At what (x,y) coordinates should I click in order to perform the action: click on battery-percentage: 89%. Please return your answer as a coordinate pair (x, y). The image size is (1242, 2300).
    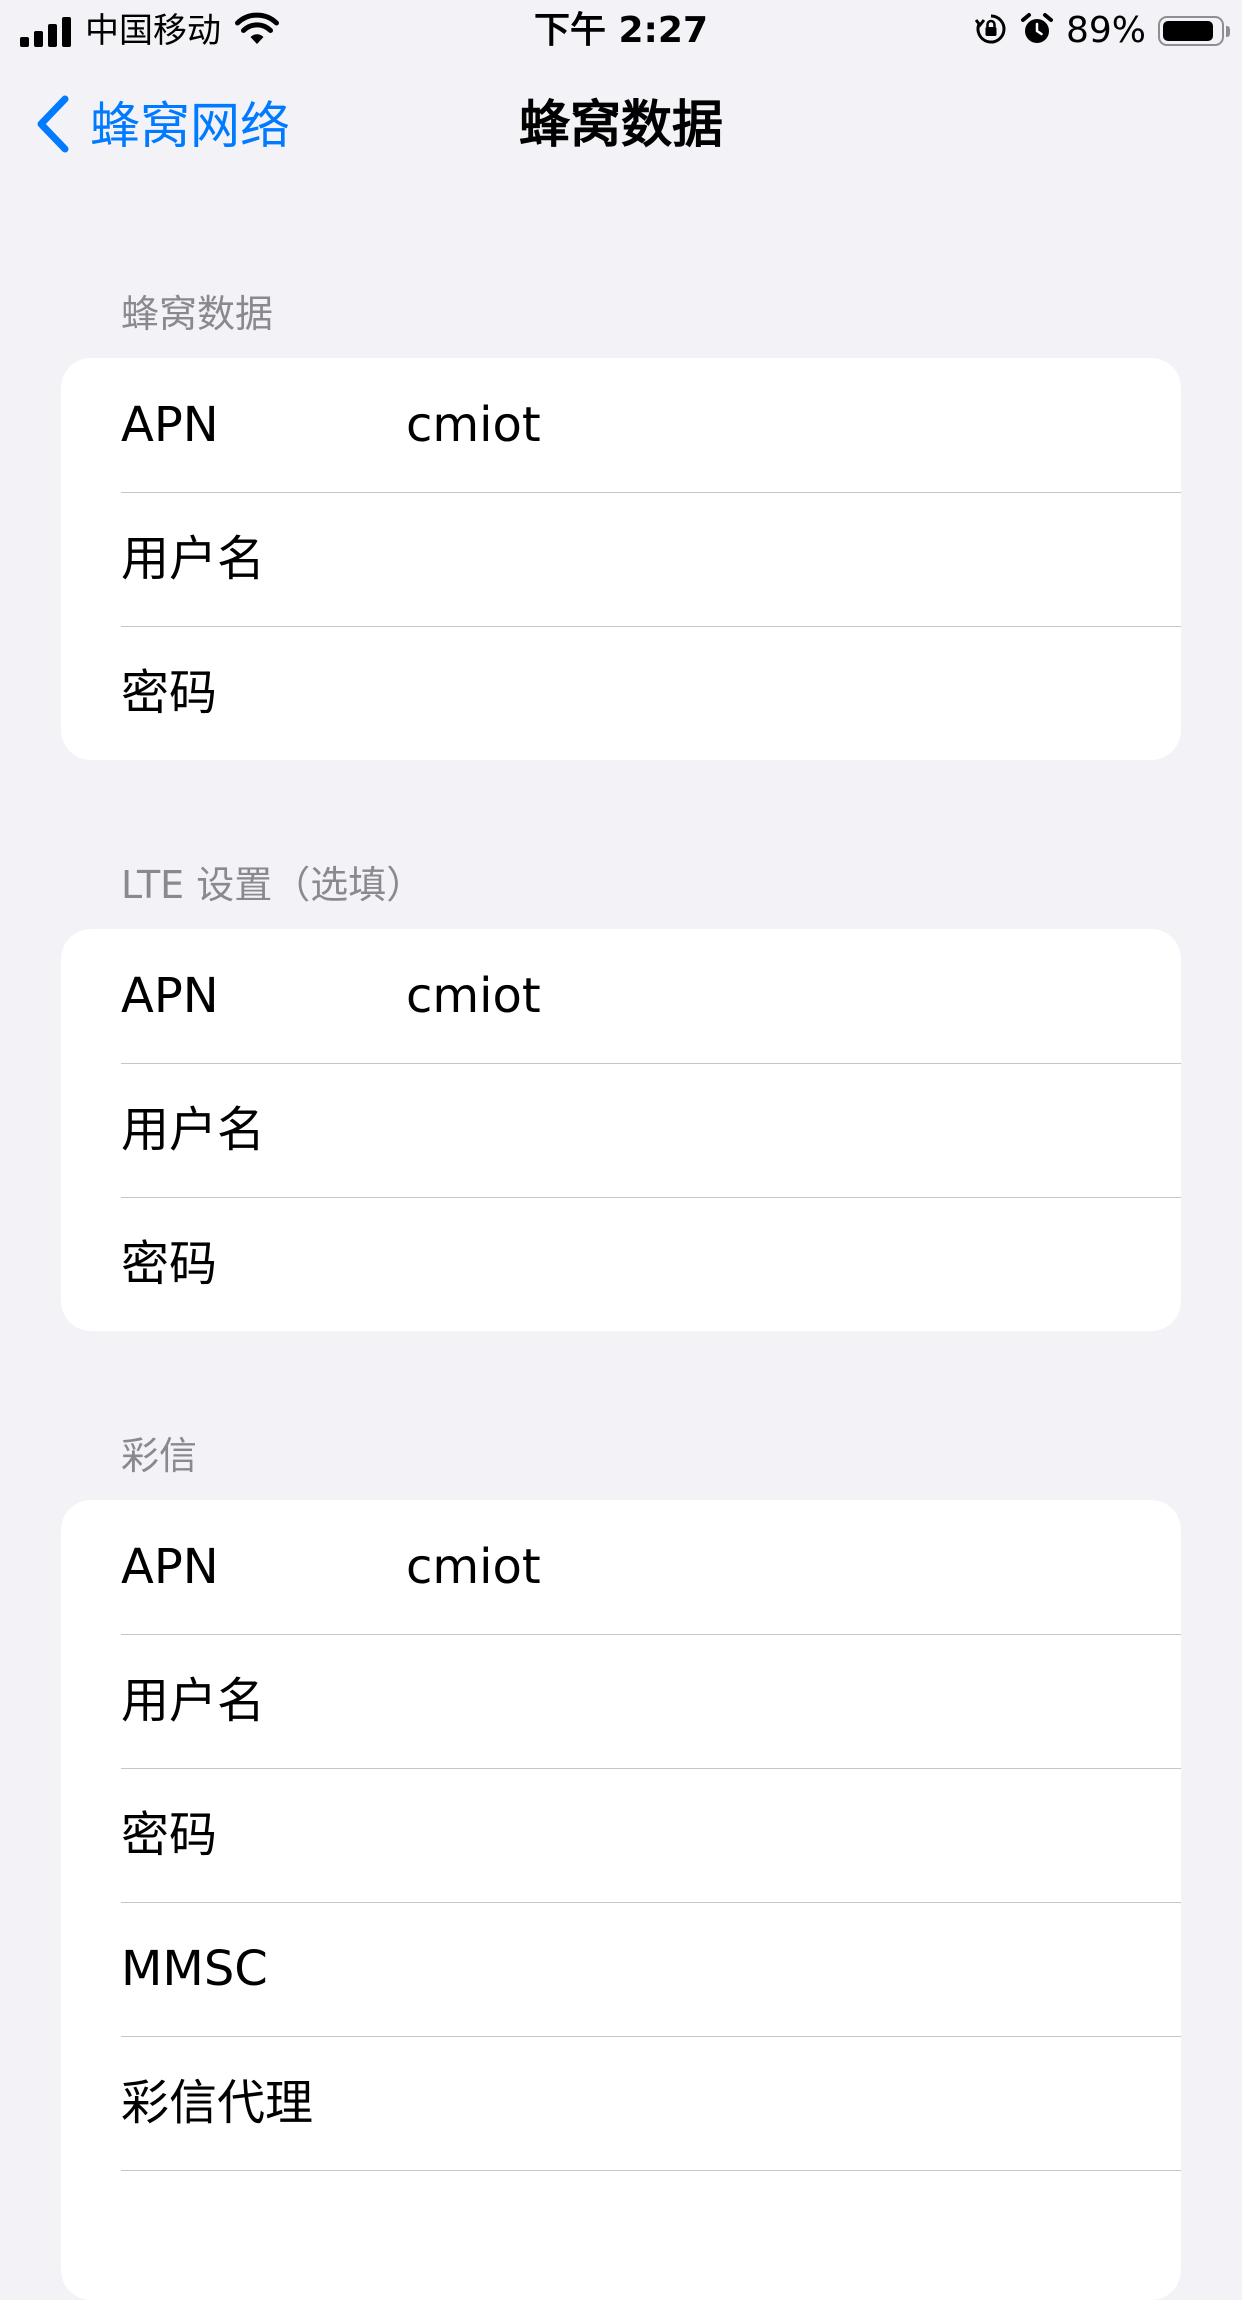
    Looking at the image, I should click on (1105, 30).